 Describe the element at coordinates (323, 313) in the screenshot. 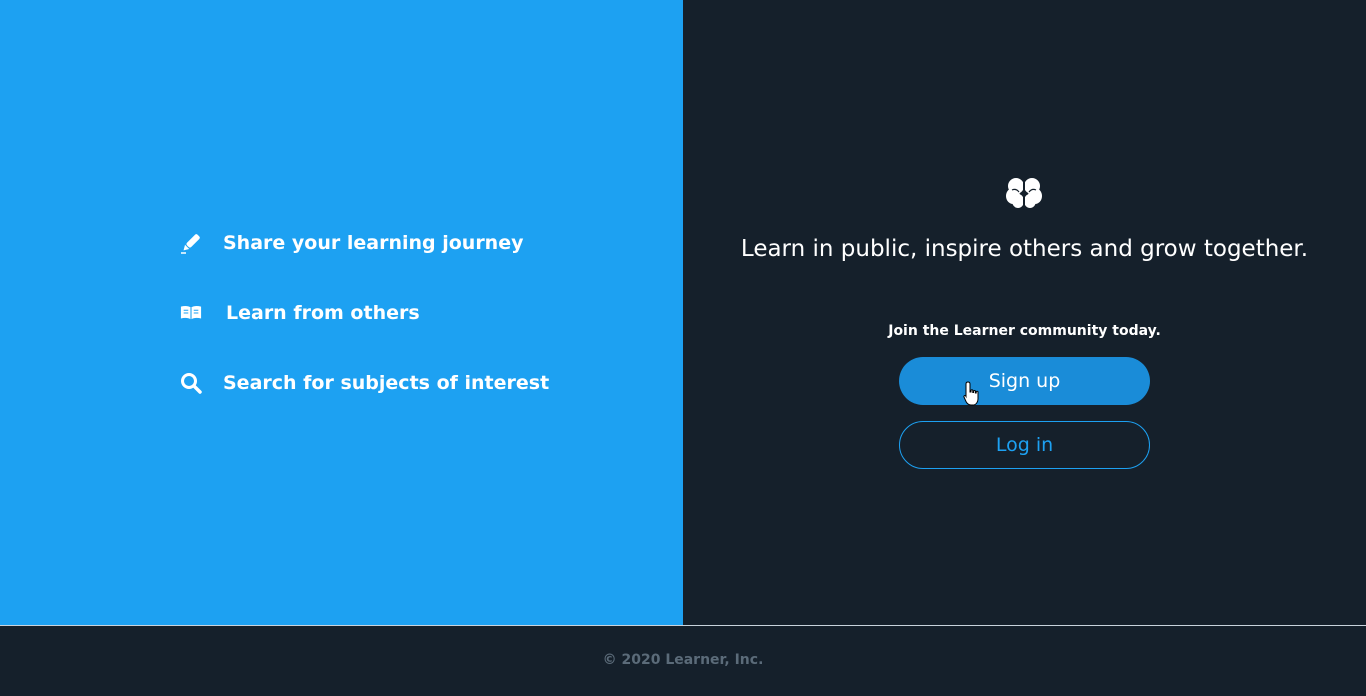

I see `feature-label: Learn from others` at that location.